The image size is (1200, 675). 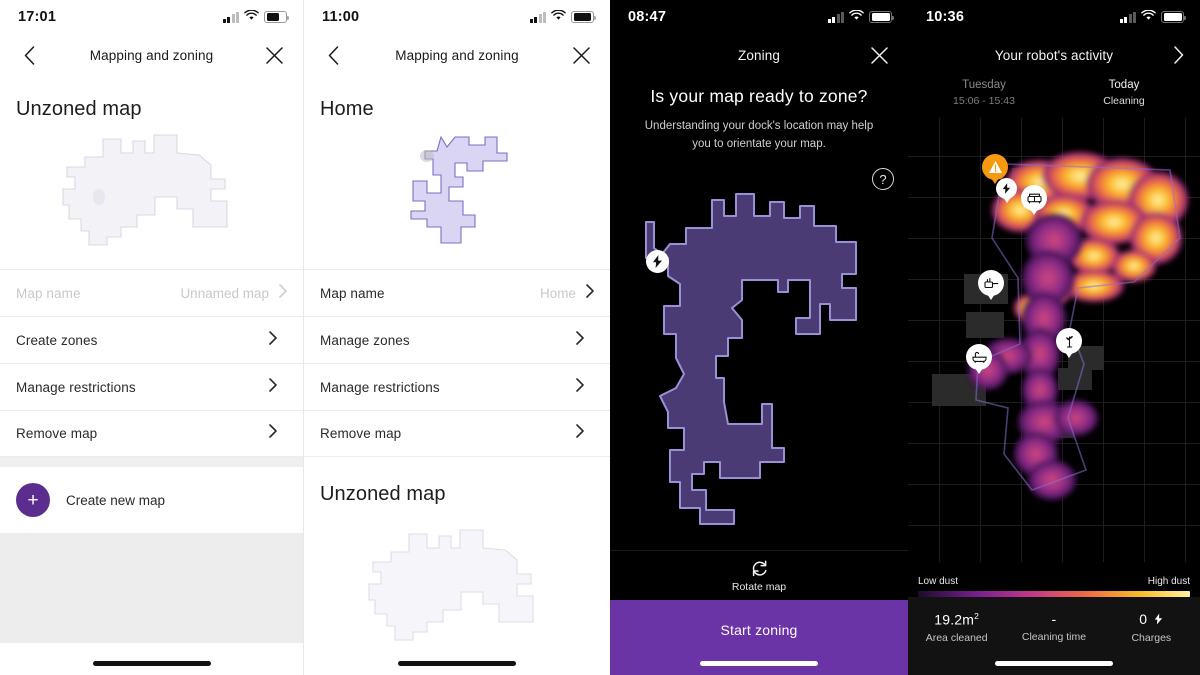 What do you see at coordinates (457, 292) in the screenshot?
I see `row-map-name: Map name Home` at bounding box center [457, 292].